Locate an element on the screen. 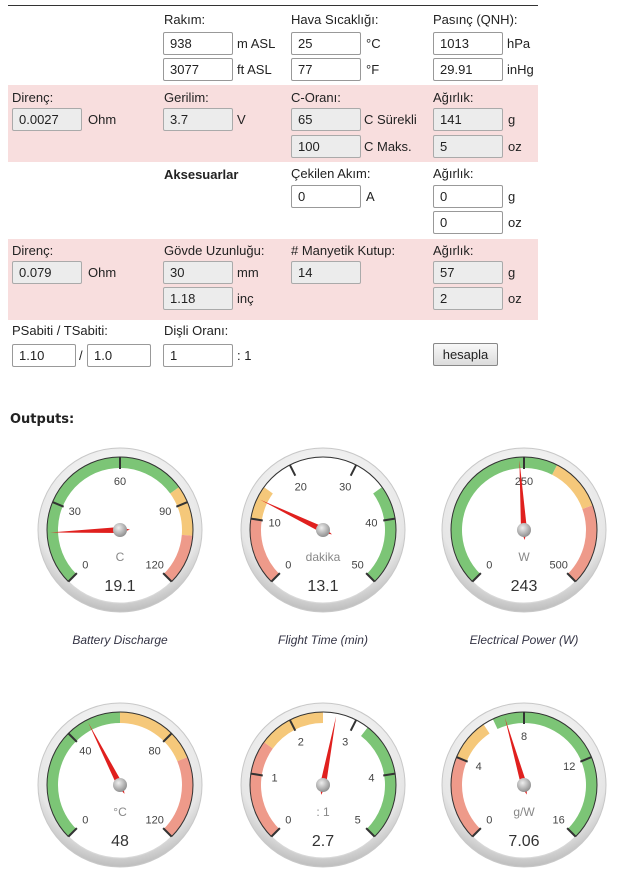  gauge-value: 243 is located at coordinates (524, 586).